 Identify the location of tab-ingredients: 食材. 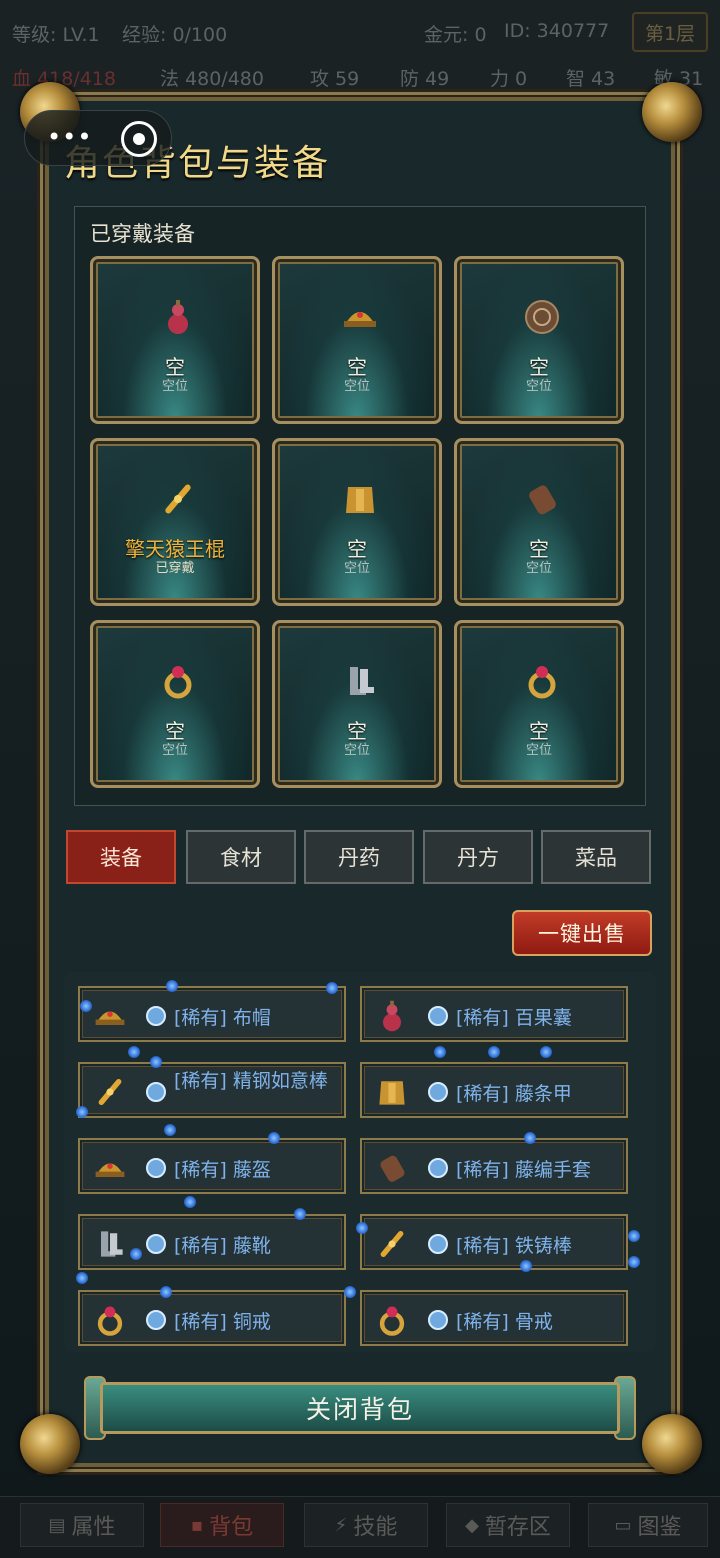
(241, 857).